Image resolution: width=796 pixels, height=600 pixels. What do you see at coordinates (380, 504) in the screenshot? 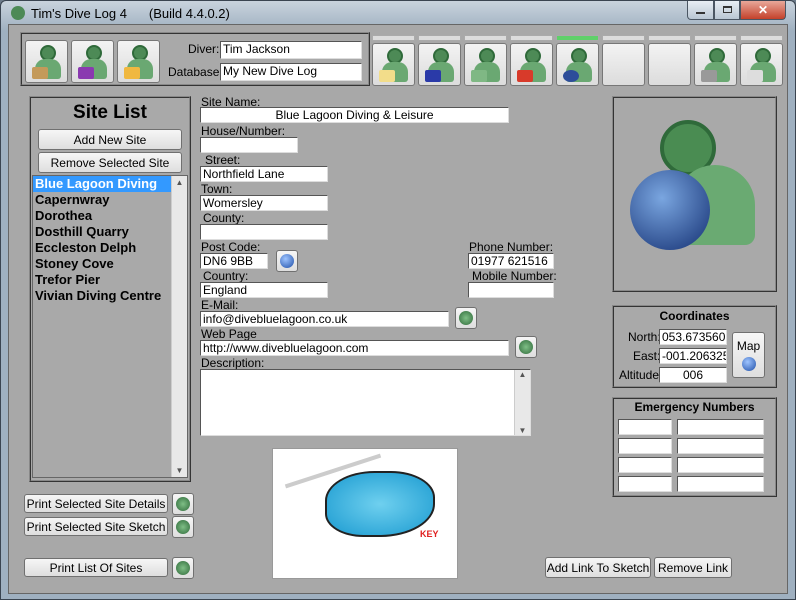
I see `lagoon-shape` at bounding box center [380, 504].